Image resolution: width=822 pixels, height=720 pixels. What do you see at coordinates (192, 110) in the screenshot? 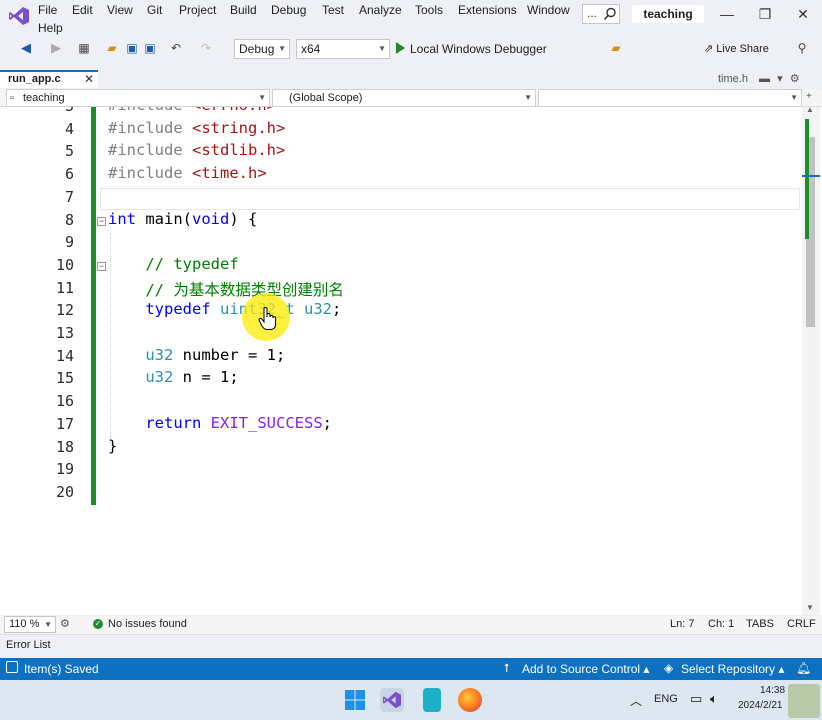
I see `code-line: #include <errno.h>` at bounding box center [192, 110].